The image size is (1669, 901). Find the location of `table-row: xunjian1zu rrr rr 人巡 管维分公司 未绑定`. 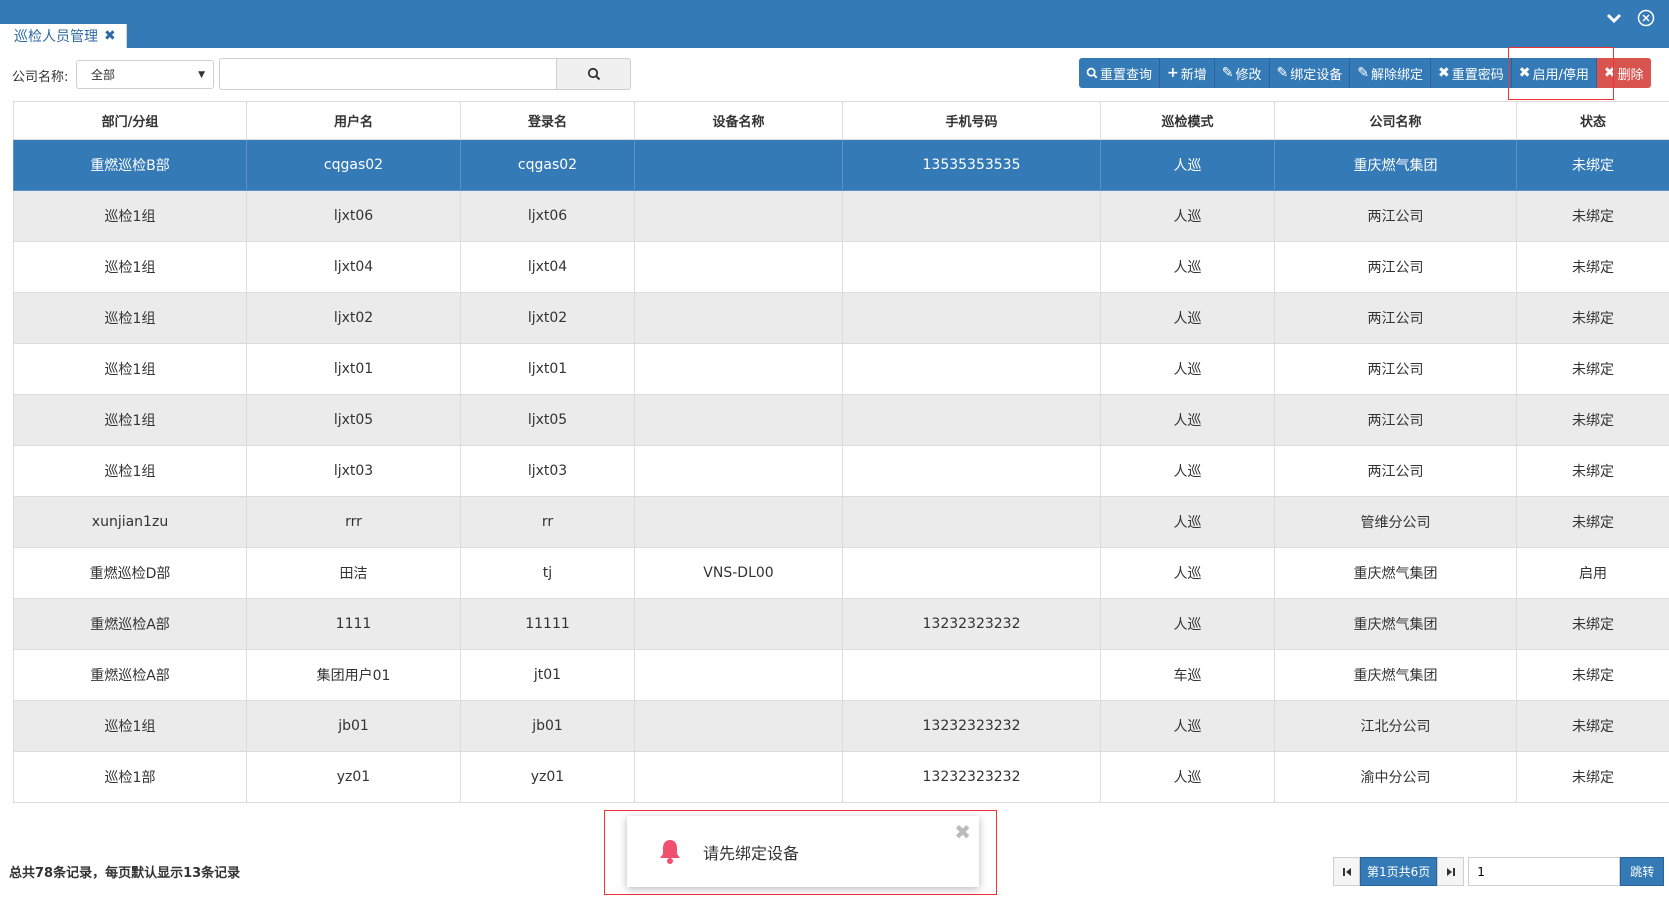

table-row: xunjian1zu rrr rr 人巡 管维分公司 未绑定 is located at coordinates (841, 522).